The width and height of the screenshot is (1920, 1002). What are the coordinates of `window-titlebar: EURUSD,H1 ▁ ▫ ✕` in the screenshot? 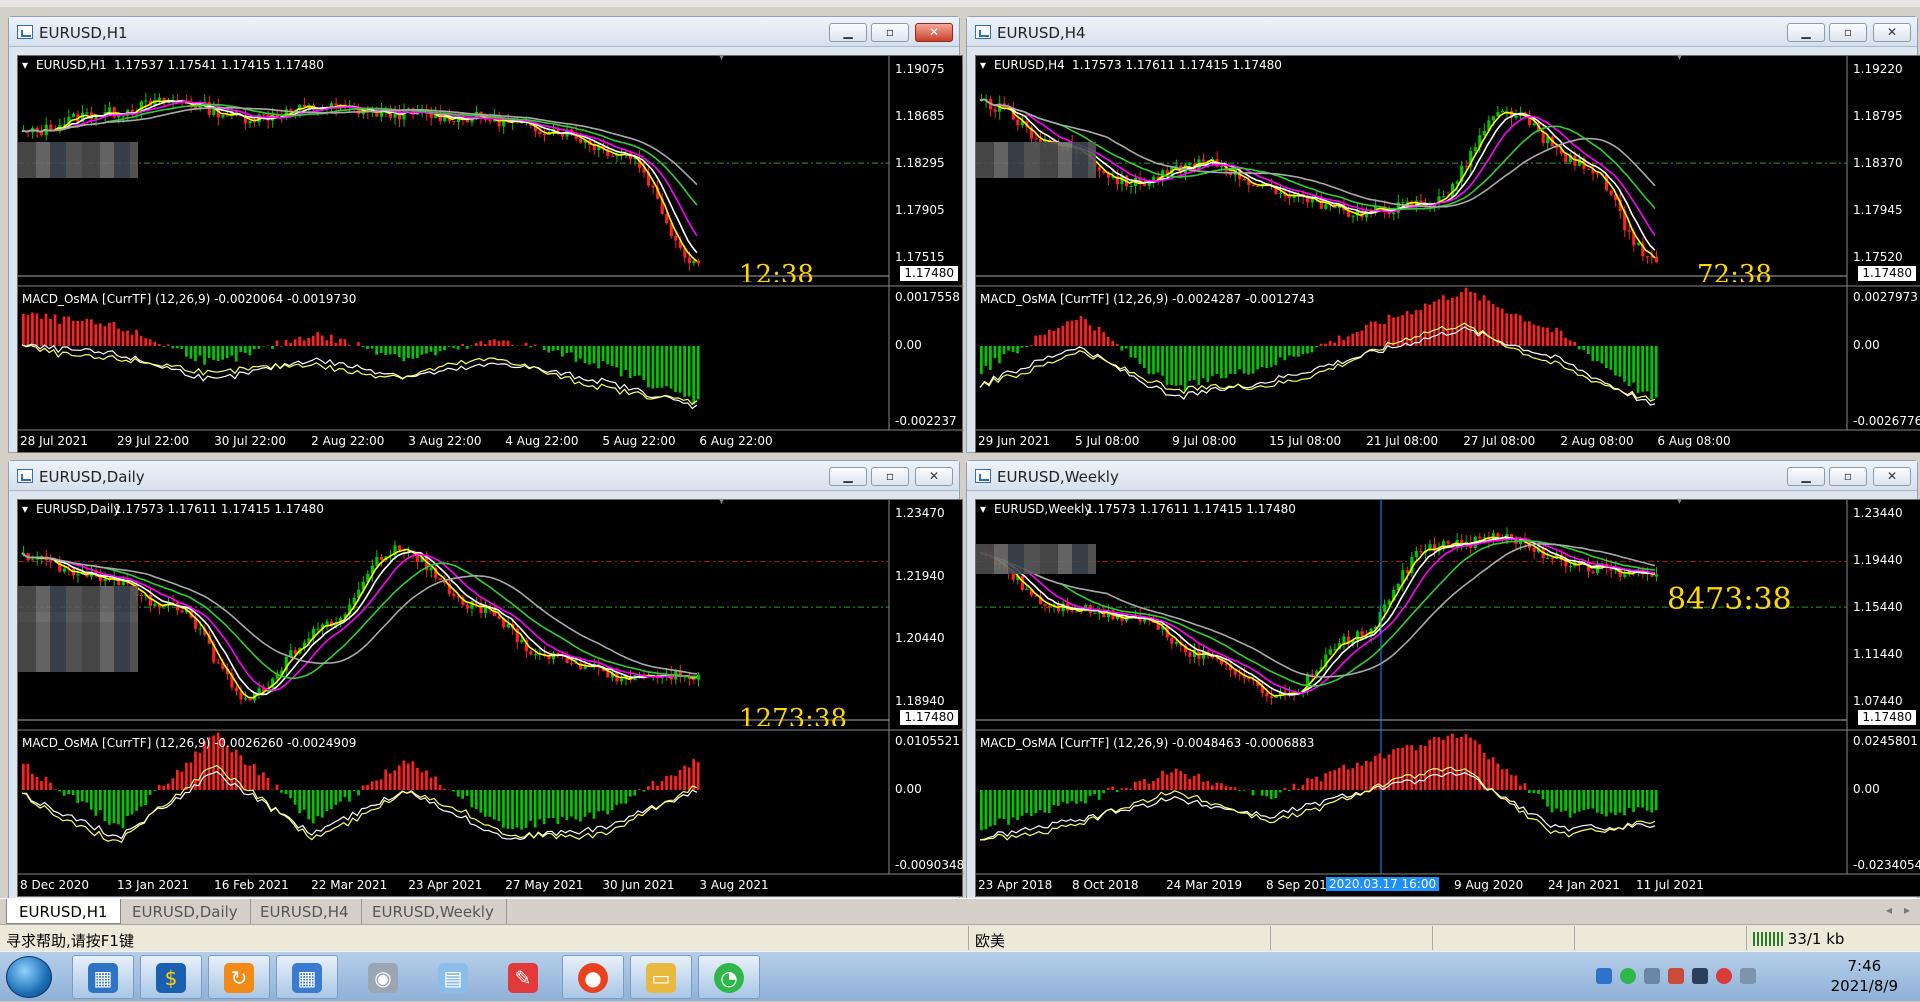 It's located at (484, 32).